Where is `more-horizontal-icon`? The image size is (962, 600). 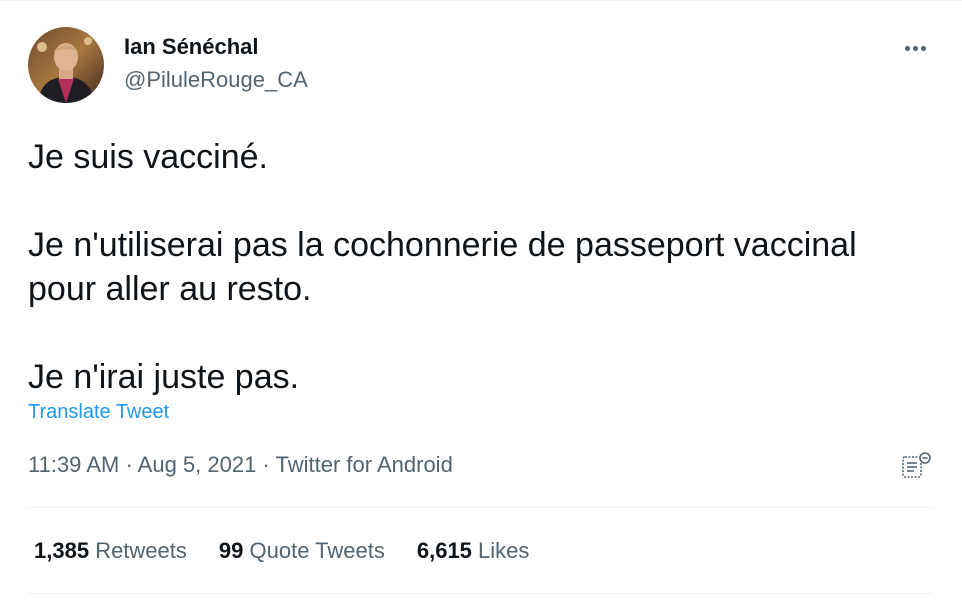
more-horizontal-icon is located at coordinates (907, 48).